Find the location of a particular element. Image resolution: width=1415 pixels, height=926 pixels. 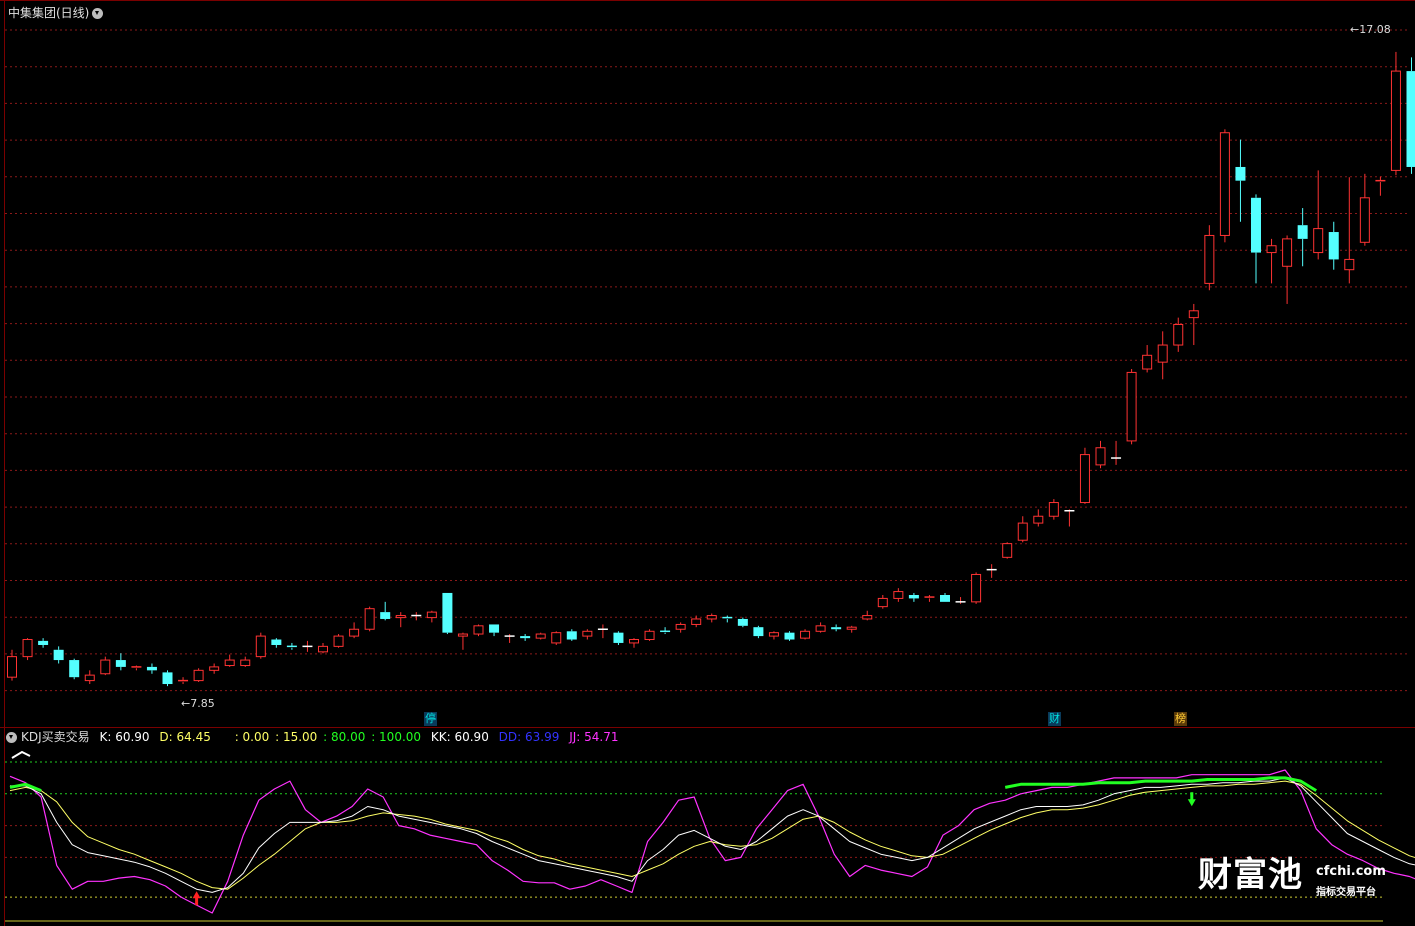

stock-title: 中集集团(日线) is located at coordinates (56, 13).